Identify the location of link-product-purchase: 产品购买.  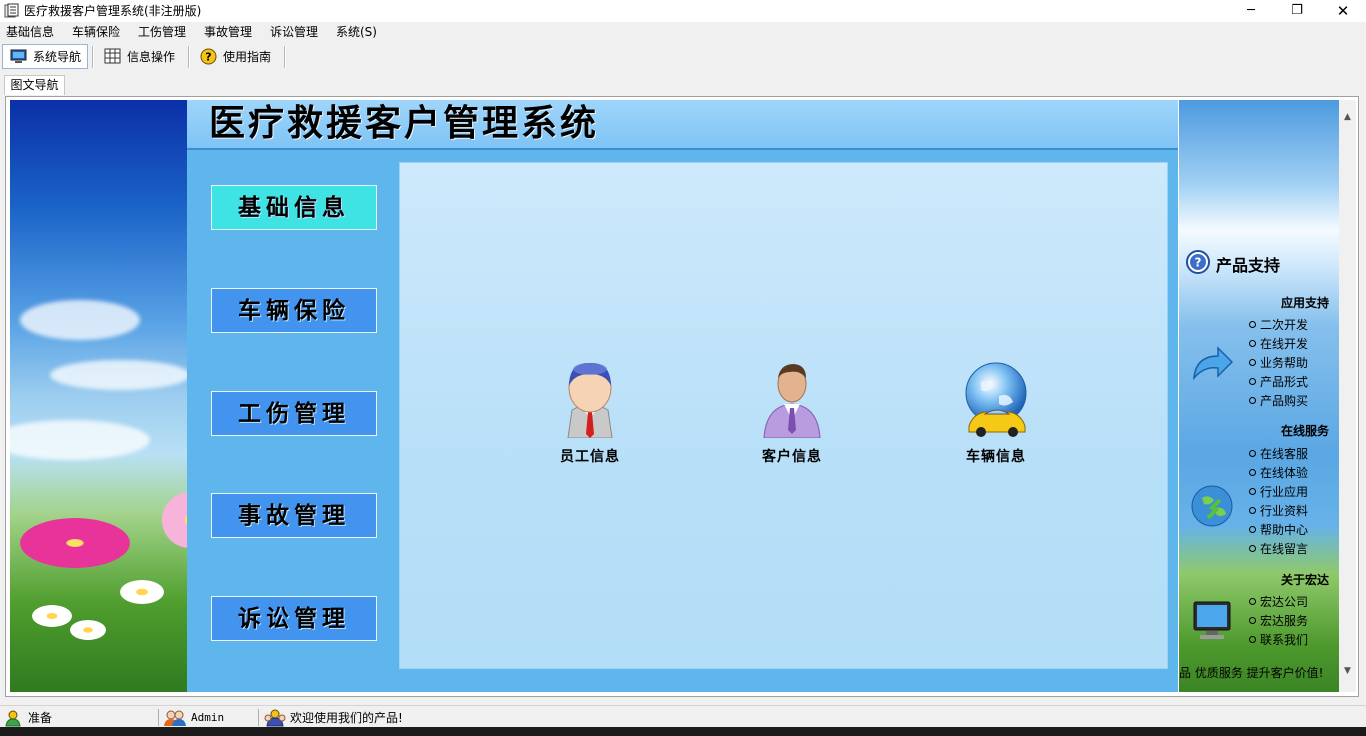
(1278, 401).